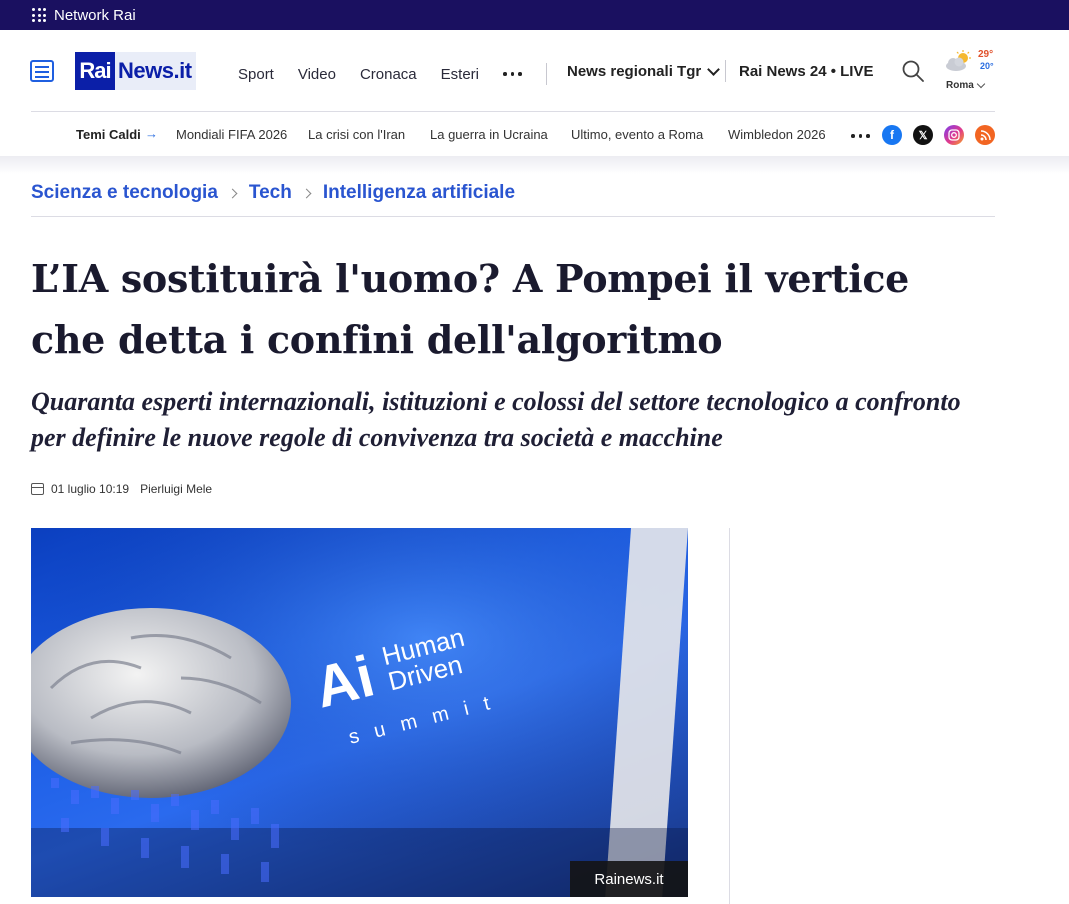 Image resolution: width=1069 pixels, height=904 pixels. Describe the element at coordinates (913, 71) in the screenshot. I see `search-icon` at that location.